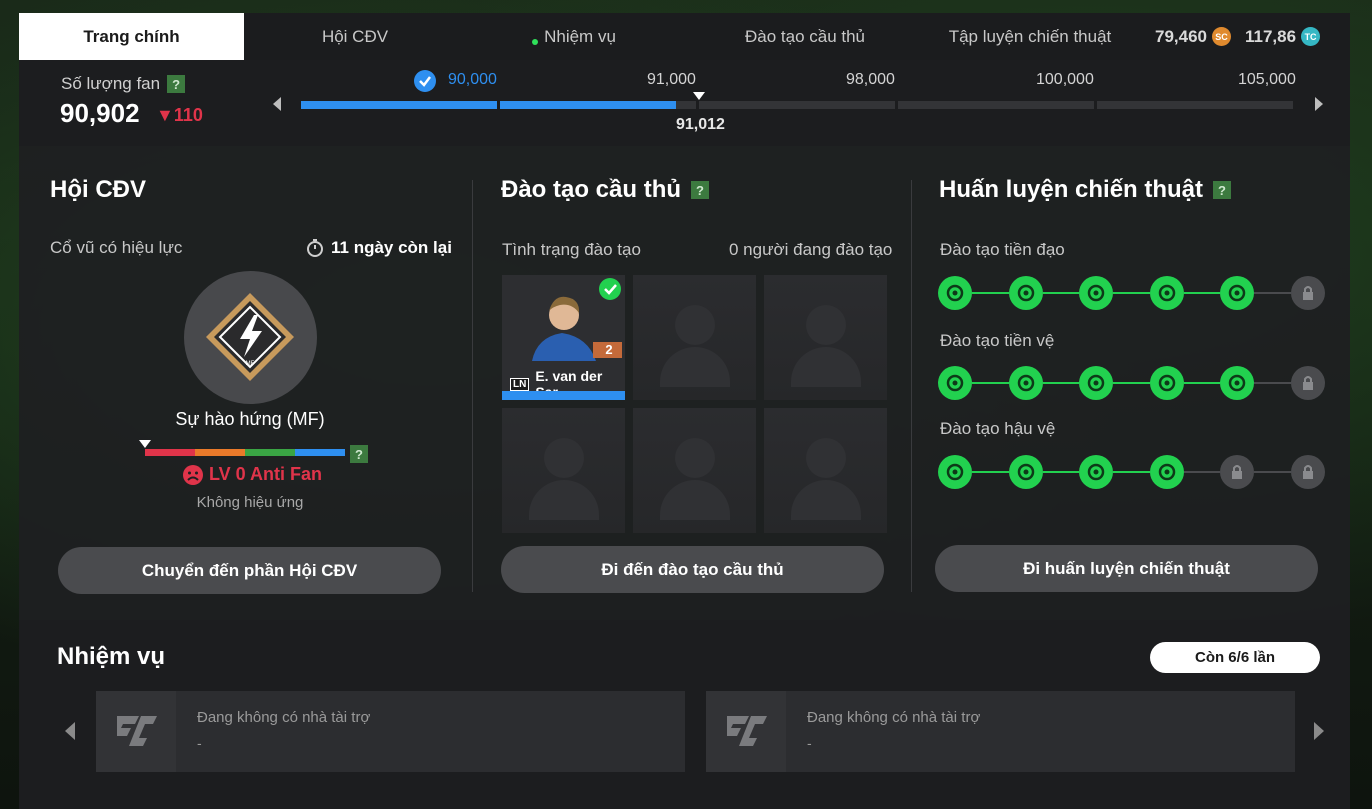 This screenshot has height=809, width=1372. What do you see at coordinates (193, 477) in the screenshot?
I see `sad-face-icon` at bounding box center [193, 477].